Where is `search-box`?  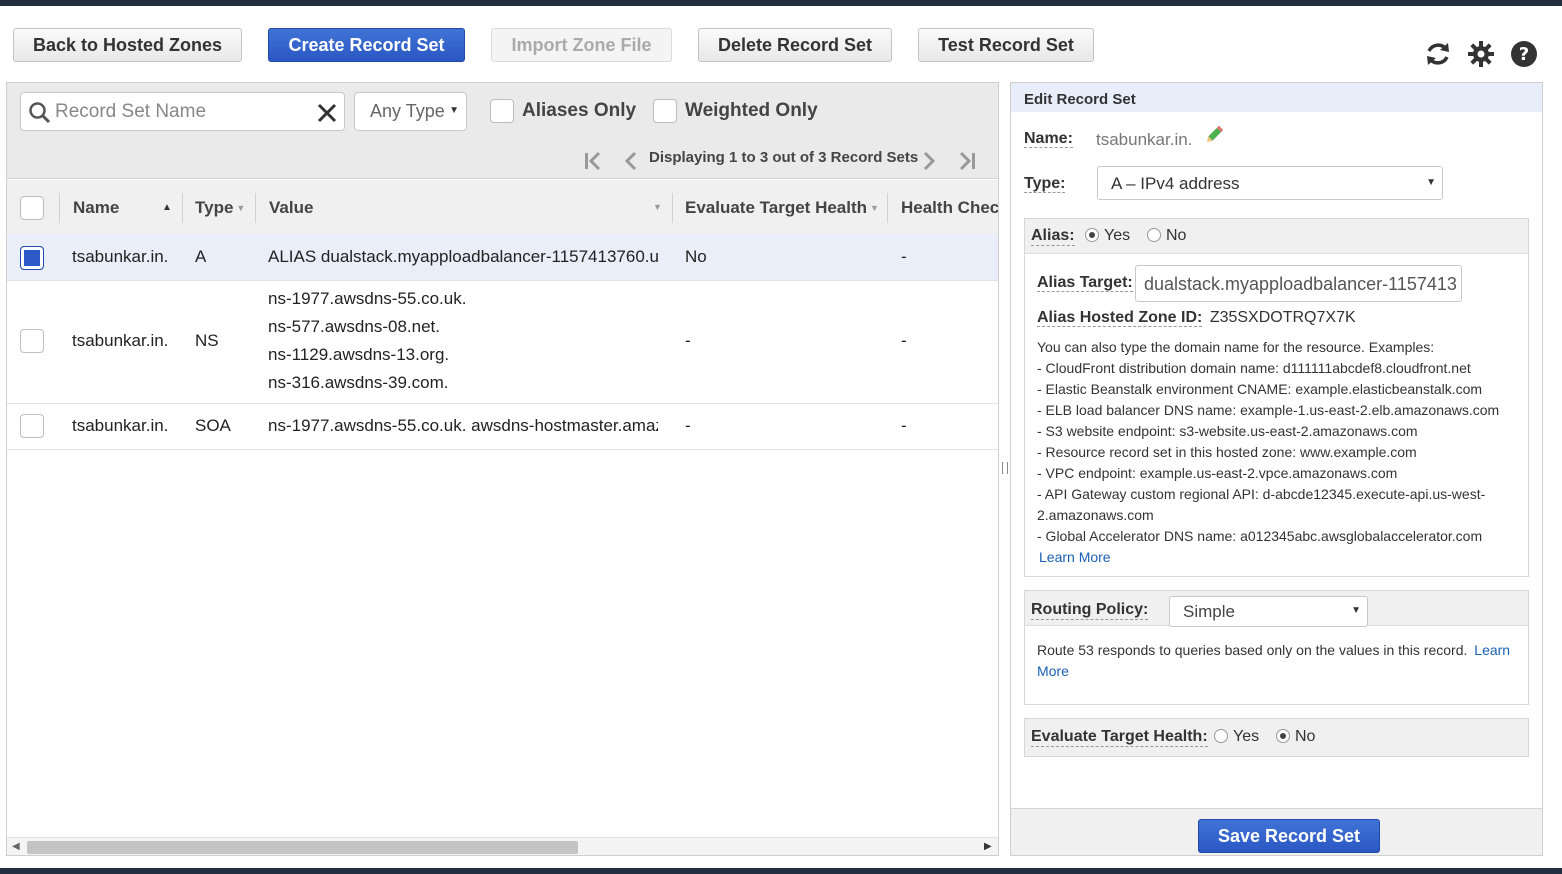
search-box is located at coordinates (182, 111).